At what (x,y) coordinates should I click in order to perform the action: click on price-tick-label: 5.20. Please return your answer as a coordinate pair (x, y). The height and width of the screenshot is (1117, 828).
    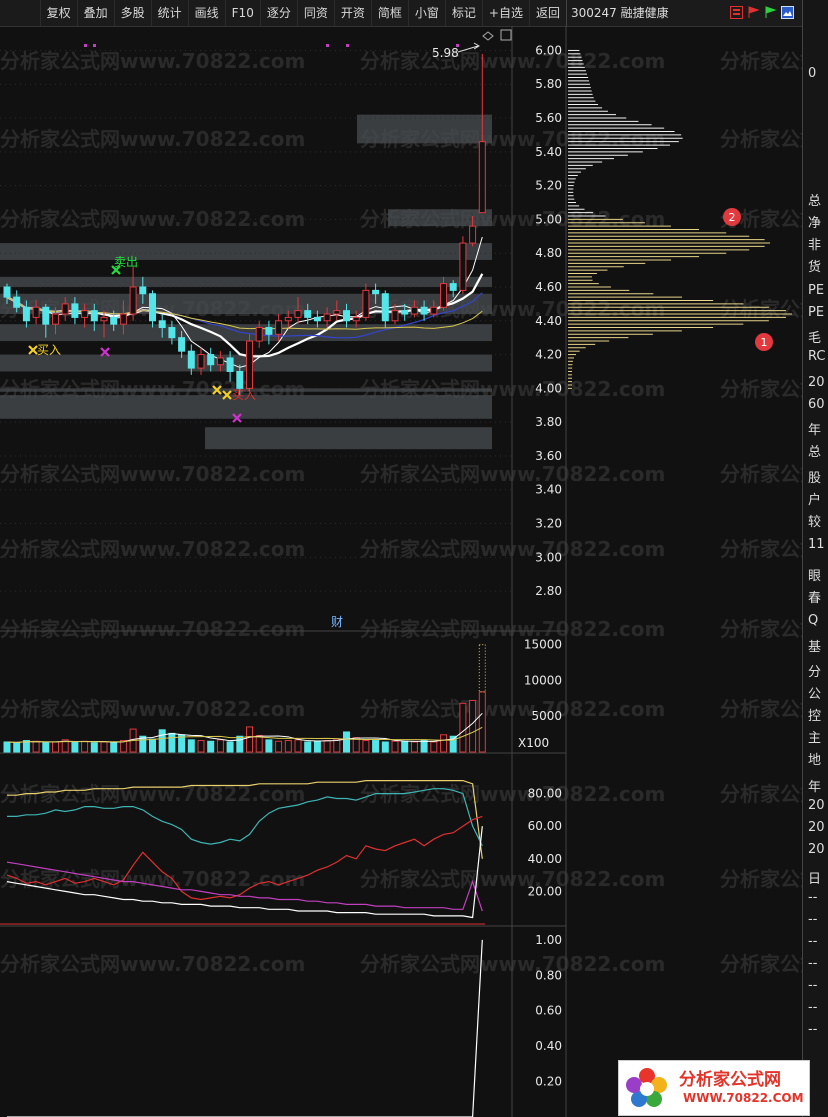
    Looking at the image, I should click on (548, 186).